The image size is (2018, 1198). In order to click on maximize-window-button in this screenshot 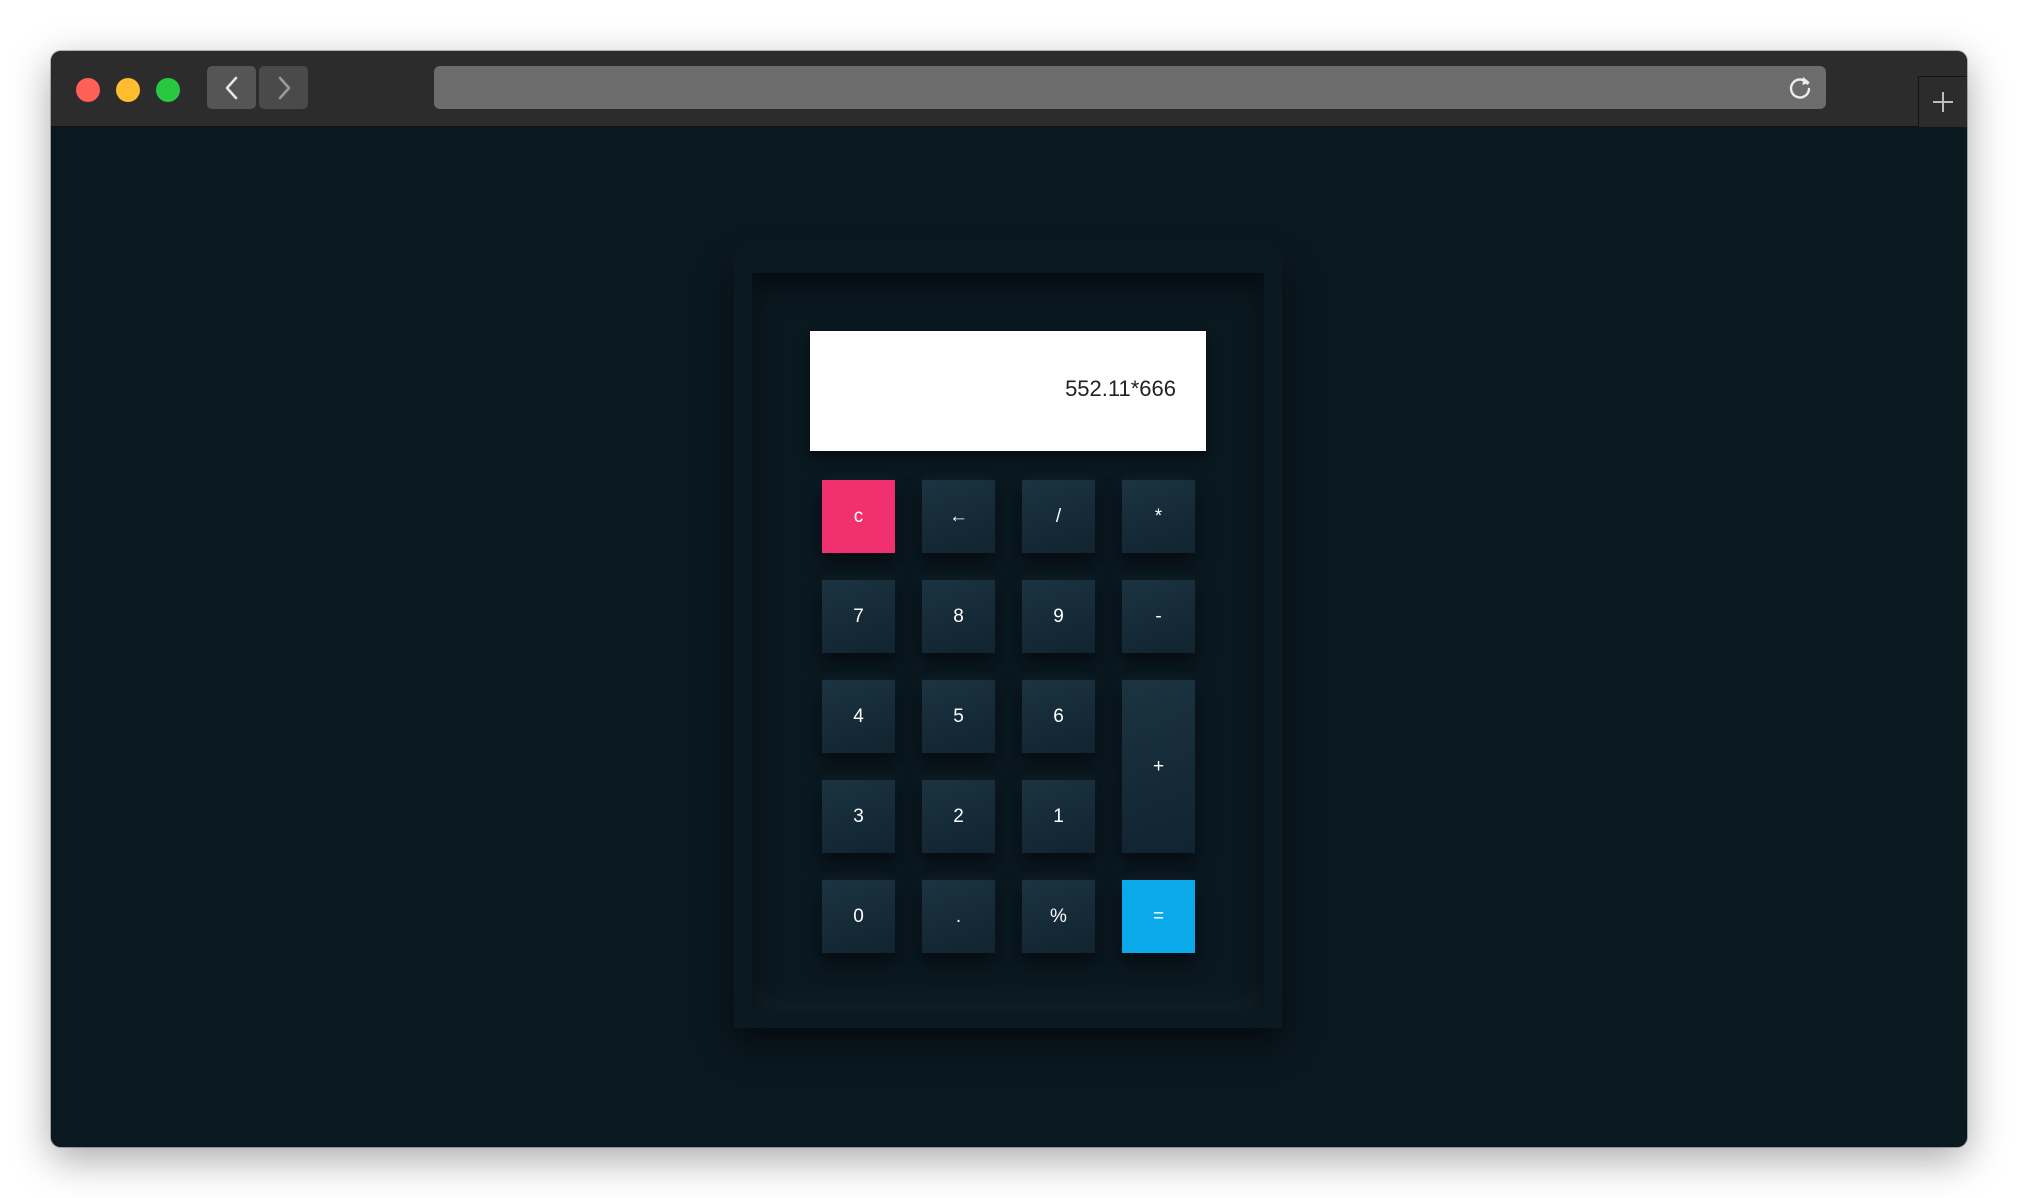, I will do `click(168, 90)`.